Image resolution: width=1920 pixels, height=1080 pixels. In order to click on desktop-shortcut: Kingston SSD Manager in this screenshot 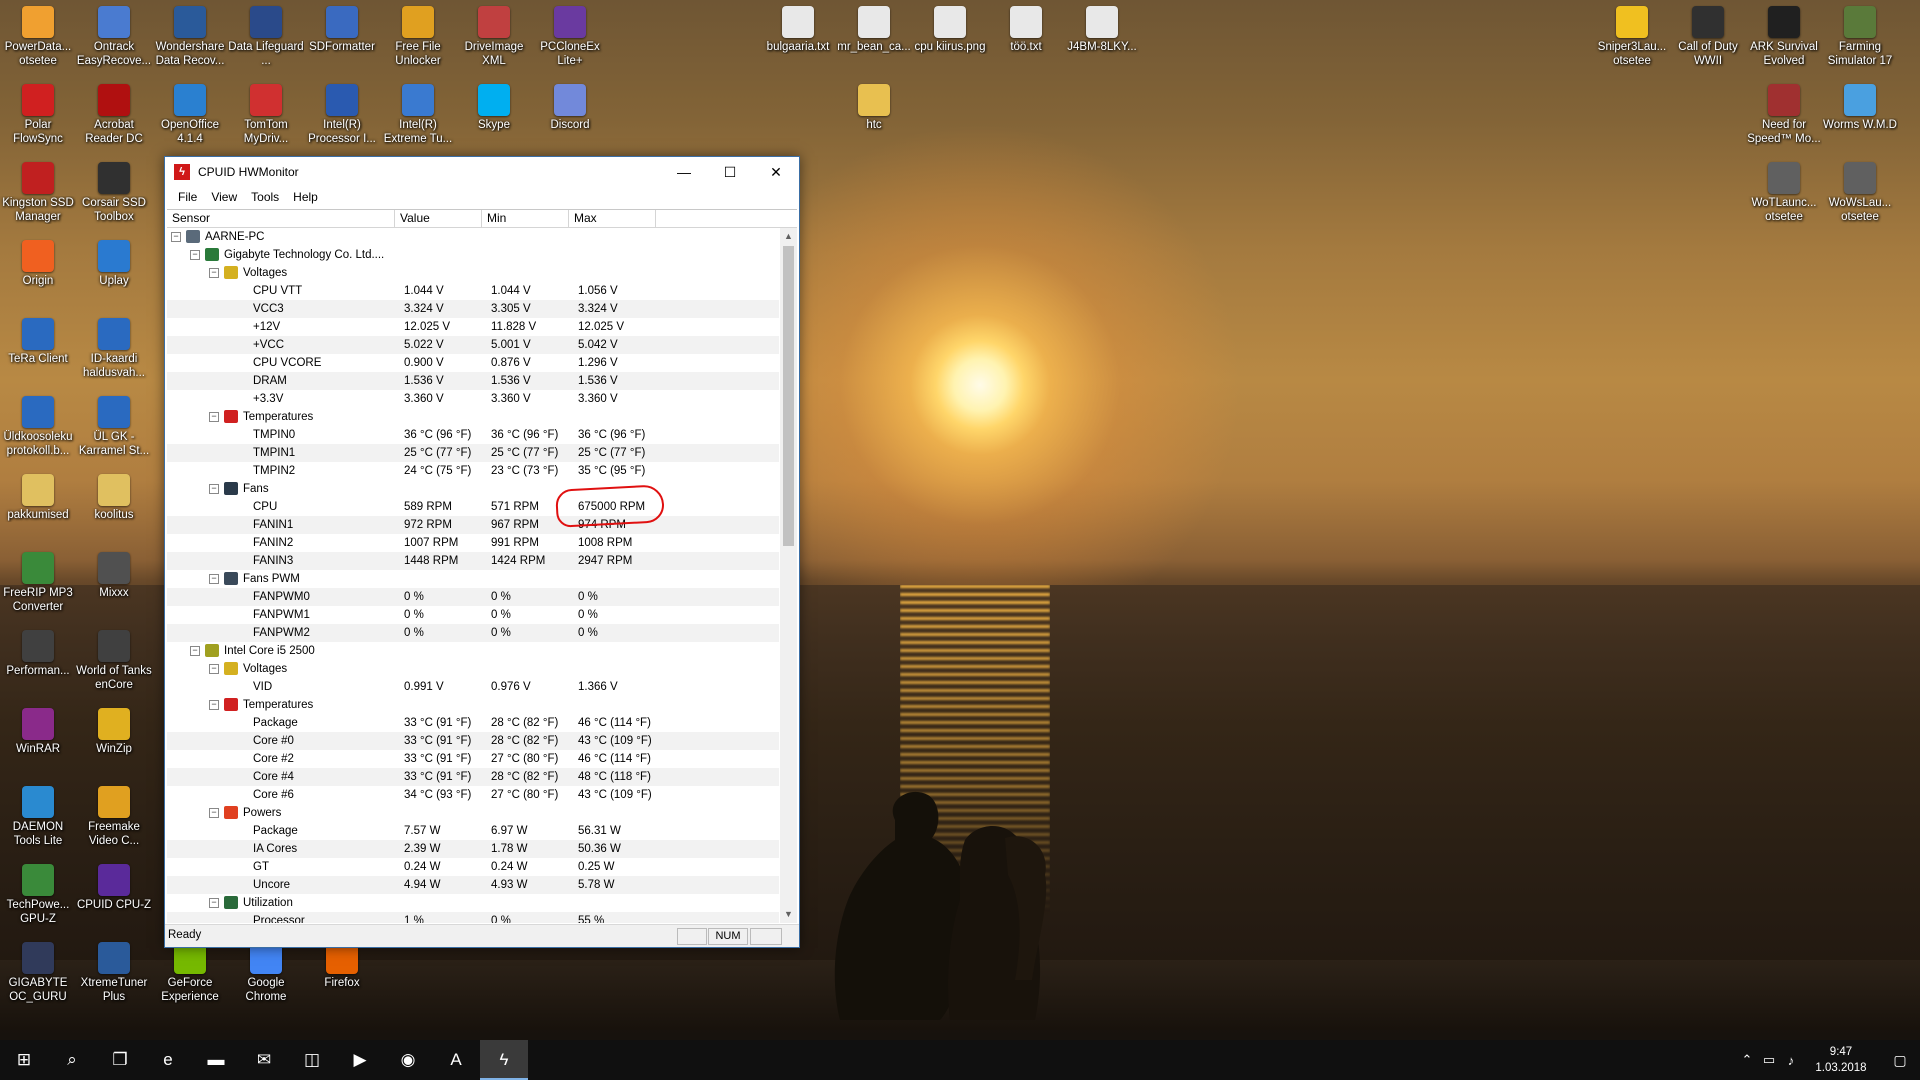, I will do `click(38, 193)`.